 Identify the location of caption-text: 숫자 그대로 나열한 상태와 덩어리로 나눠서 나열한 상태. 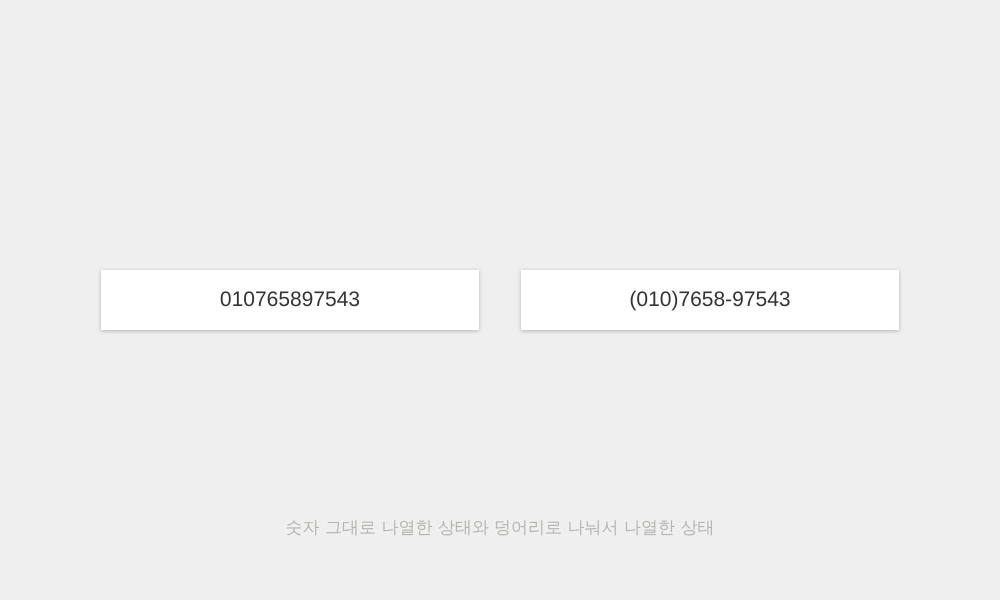
(500, 528).